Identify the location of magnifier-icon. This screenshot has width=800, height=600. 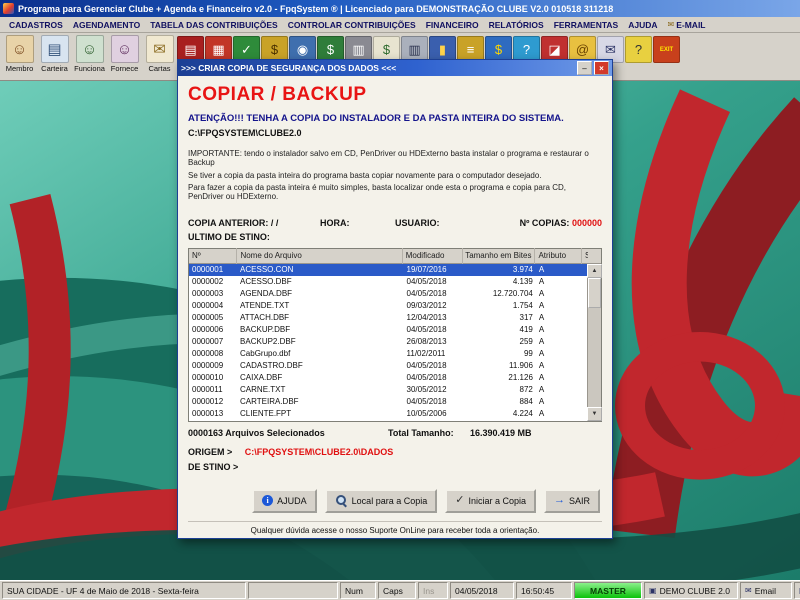
(341, 500).